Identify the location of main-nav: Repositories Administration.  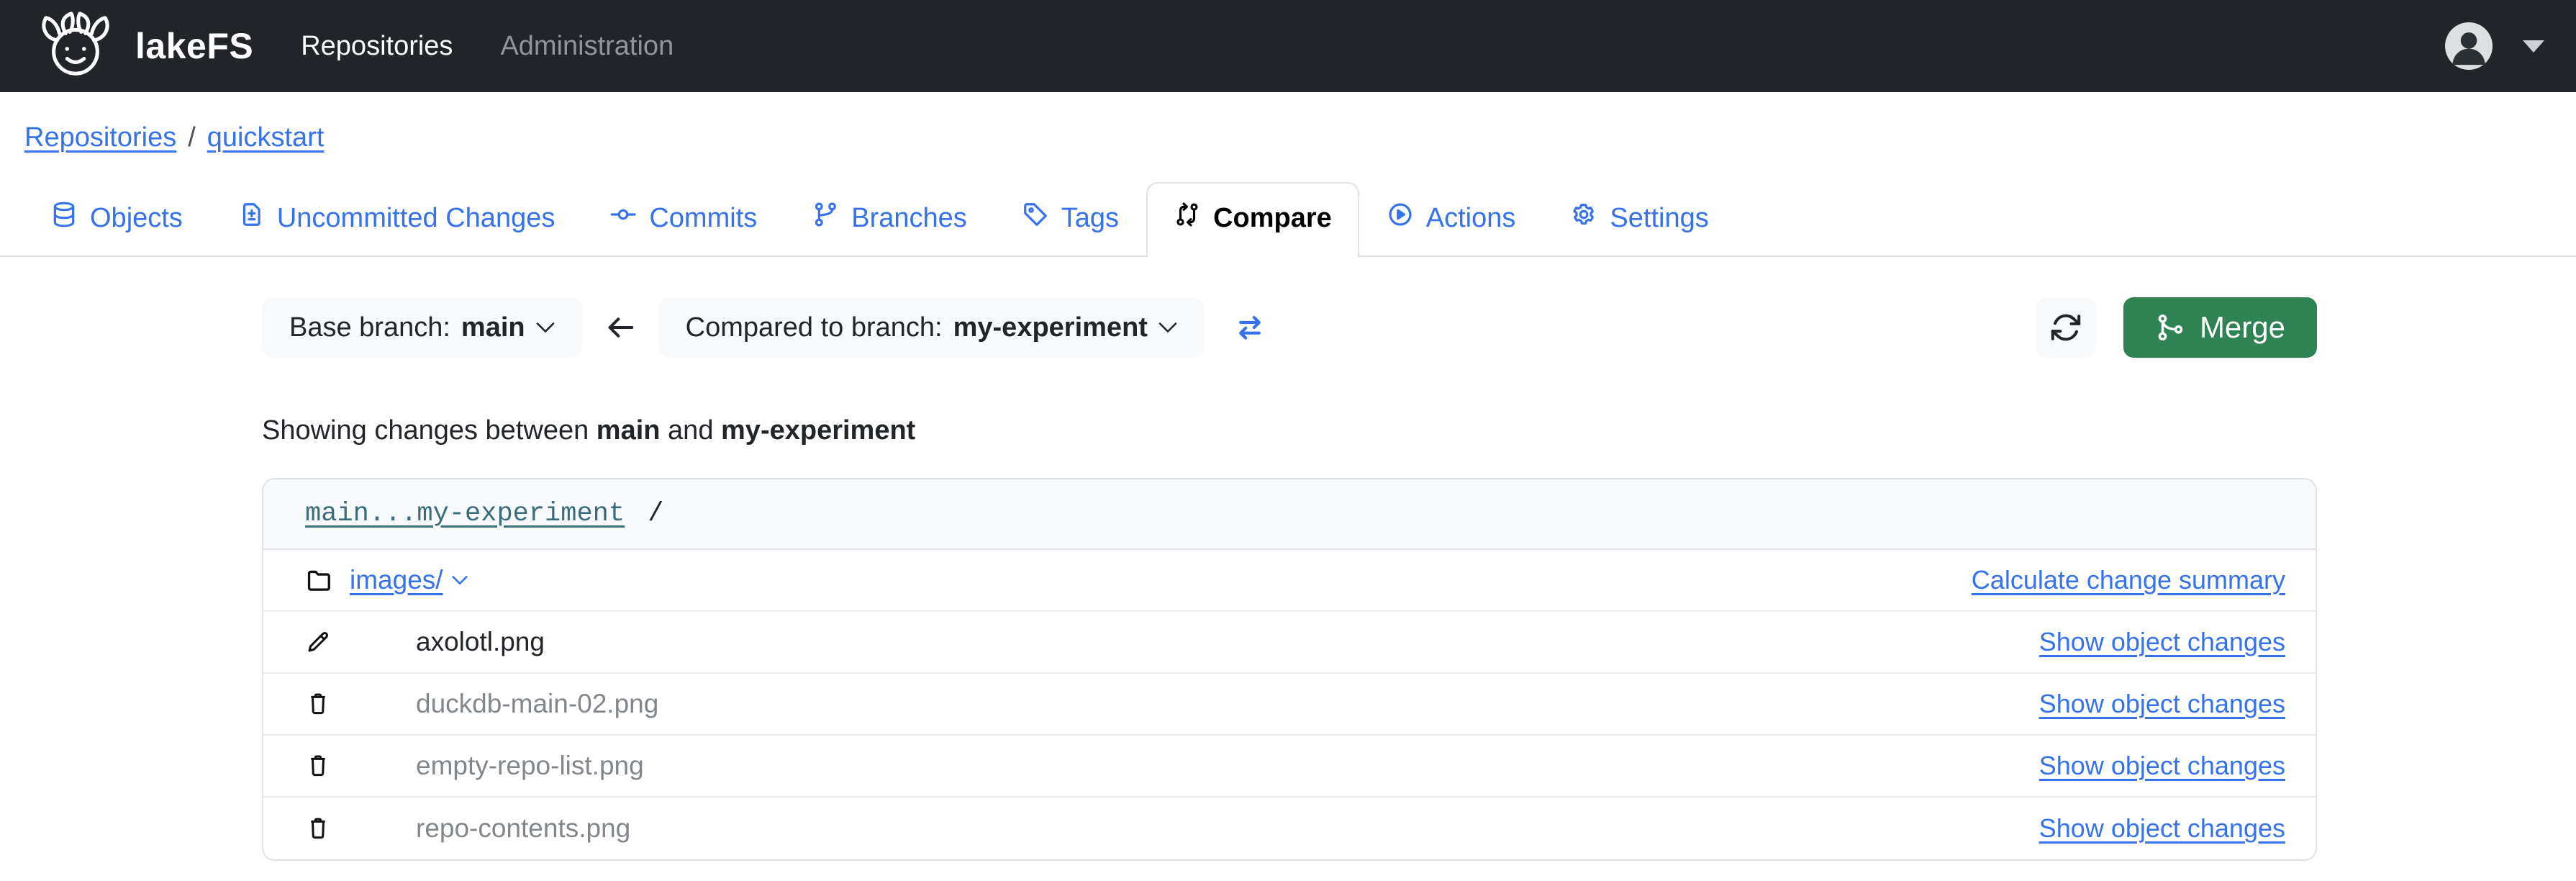
(487, 46).